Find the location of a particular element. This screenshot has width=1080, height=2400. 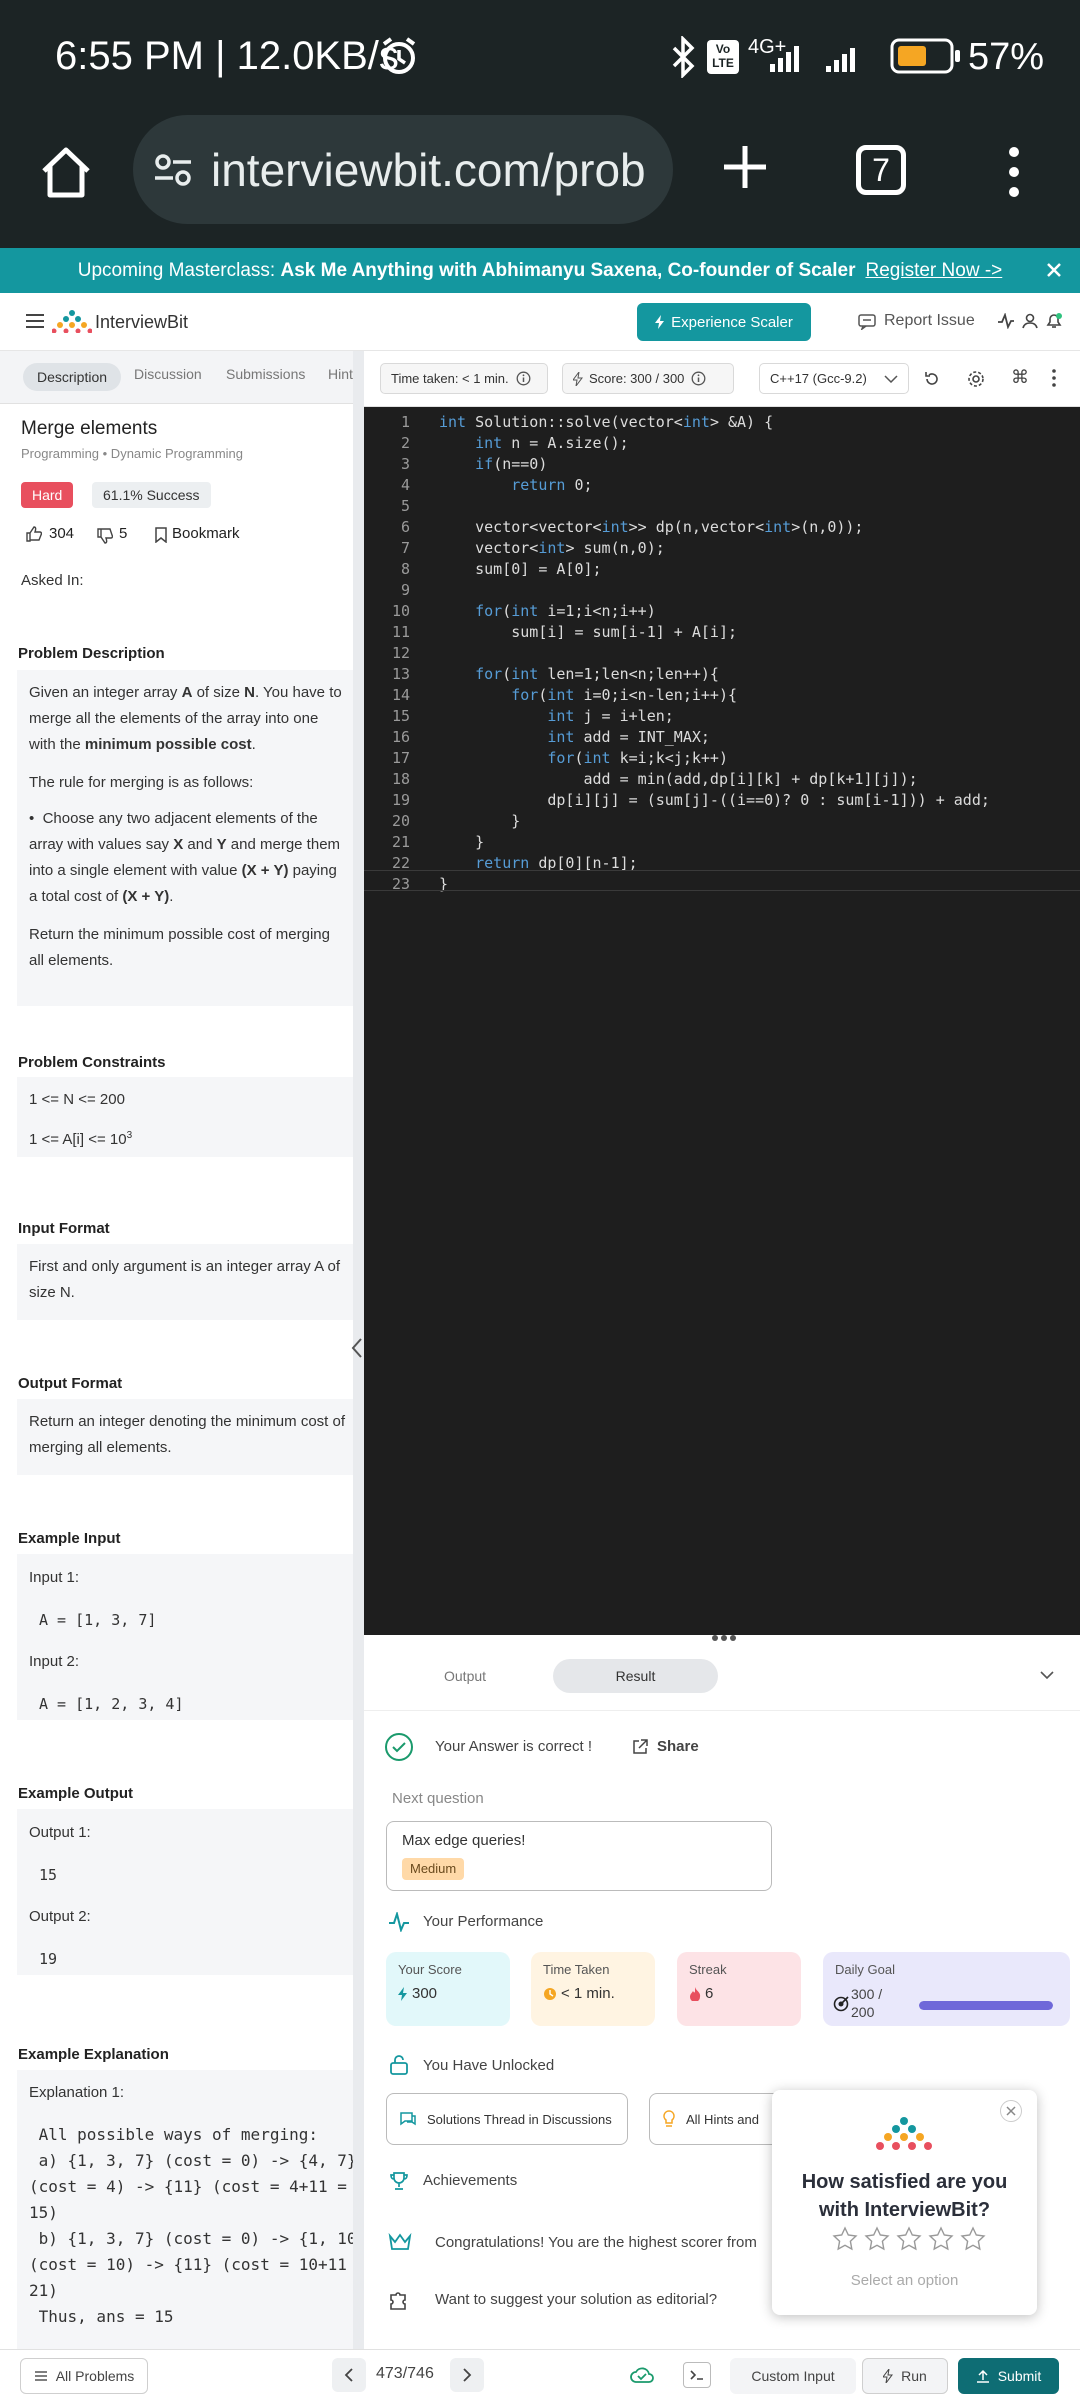

time-taken-text: Time taken: < 1 min. is located at coordinates (450, 378).